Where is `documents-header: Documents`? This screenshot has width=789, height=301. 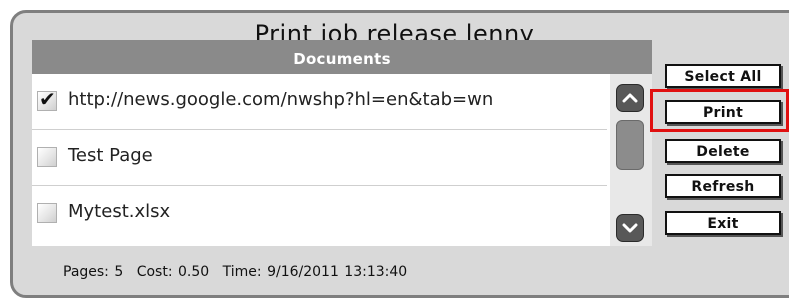 documents-header: Documents is located at coordinates (342, 57).